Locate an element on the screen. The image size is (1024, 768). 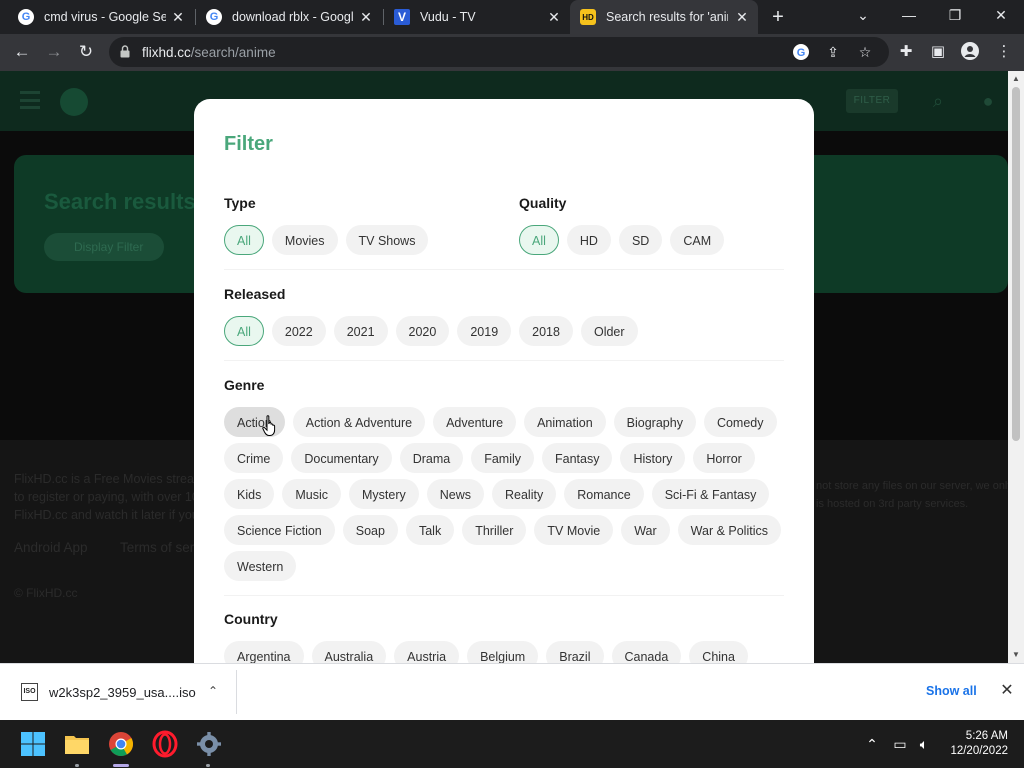
country-chip: Australia is located at coordinates (349, 652).